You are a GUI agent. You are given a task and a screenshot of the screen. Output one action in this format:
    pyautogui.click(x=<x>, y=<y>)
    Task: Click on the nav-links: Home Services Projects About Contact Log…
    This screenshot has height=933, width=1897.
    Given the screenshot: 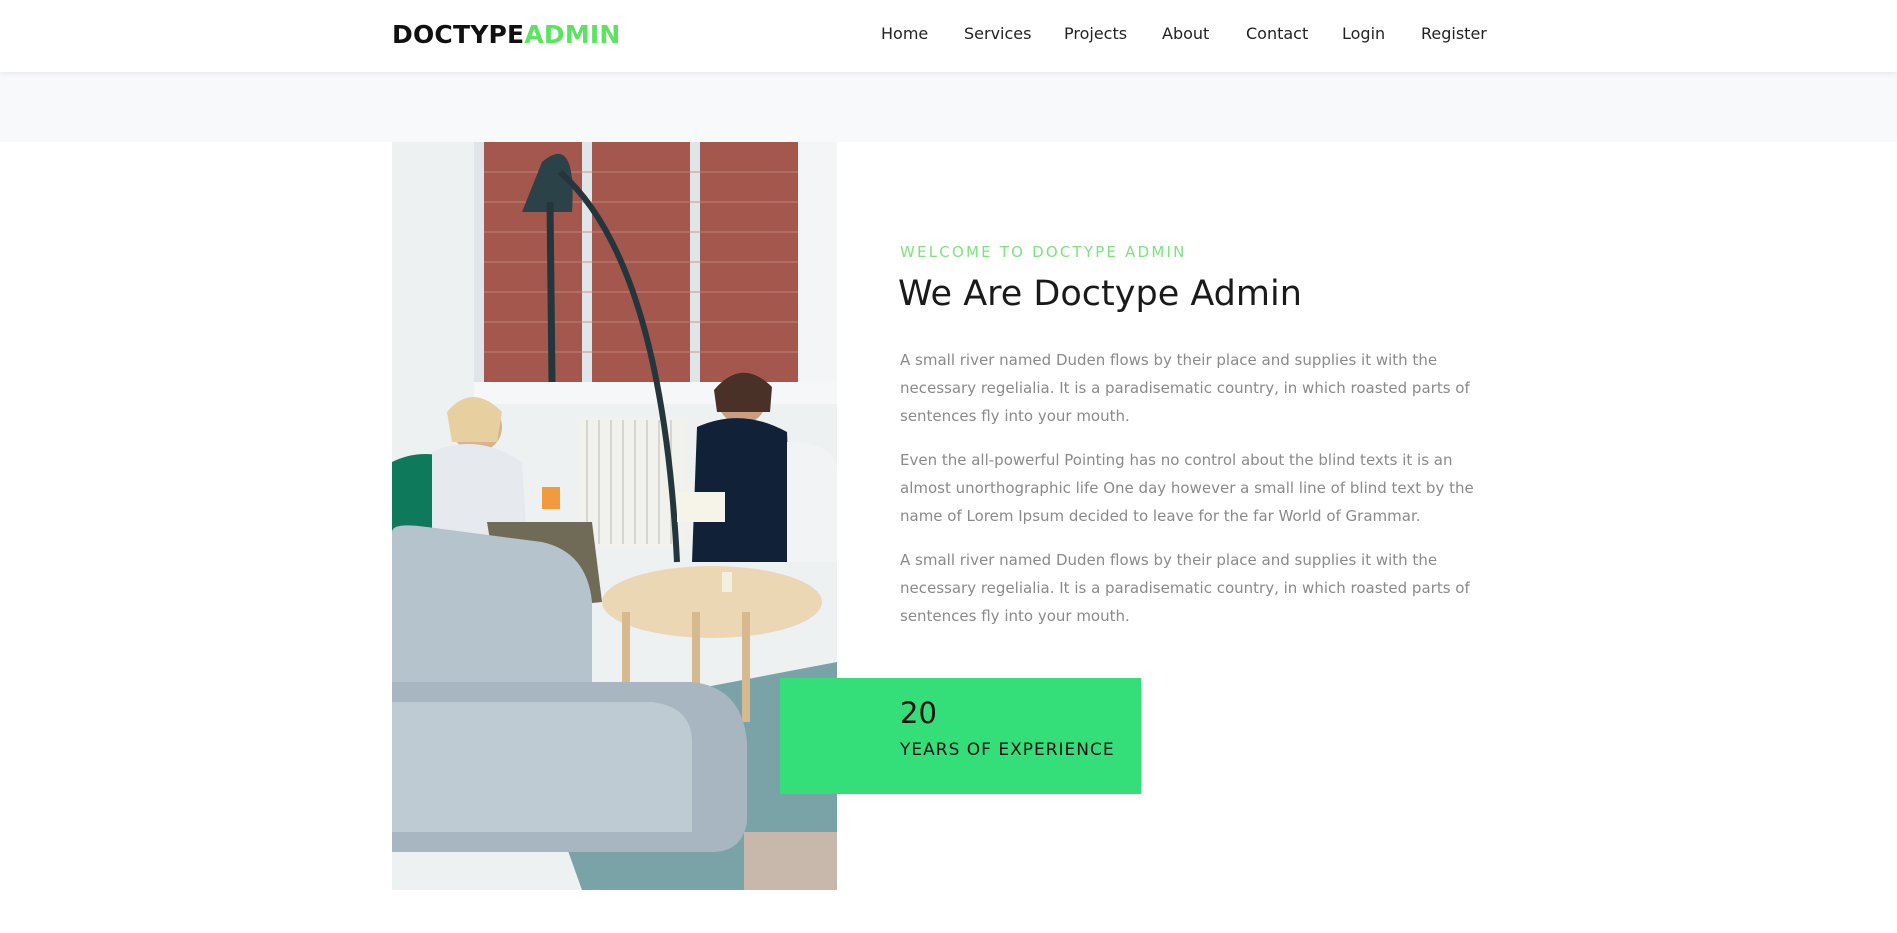 What is the action you would take?
    pyautogui.click(x=948, y=36)
    